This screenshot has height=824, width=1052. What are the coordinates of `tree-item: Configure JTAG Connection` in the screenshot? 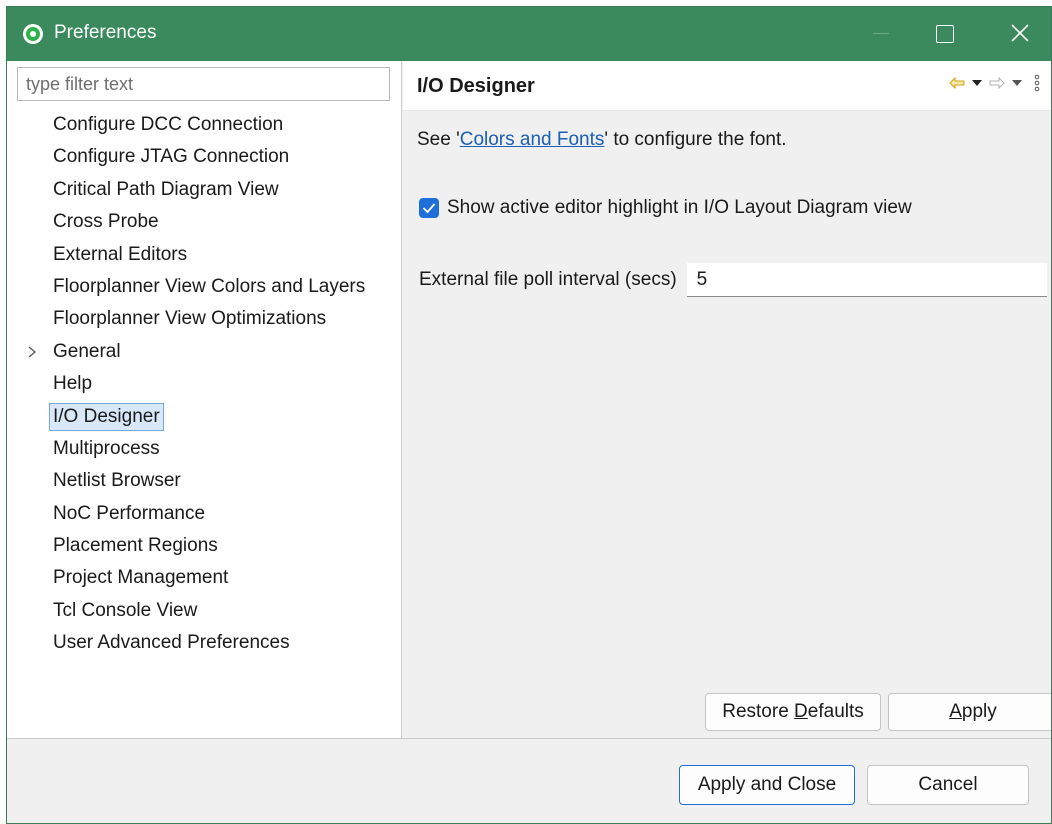 It's located at (204, 157).